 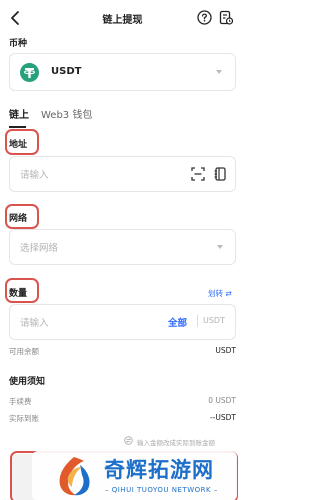 I want to click on divider, so click(x=197, y=321).